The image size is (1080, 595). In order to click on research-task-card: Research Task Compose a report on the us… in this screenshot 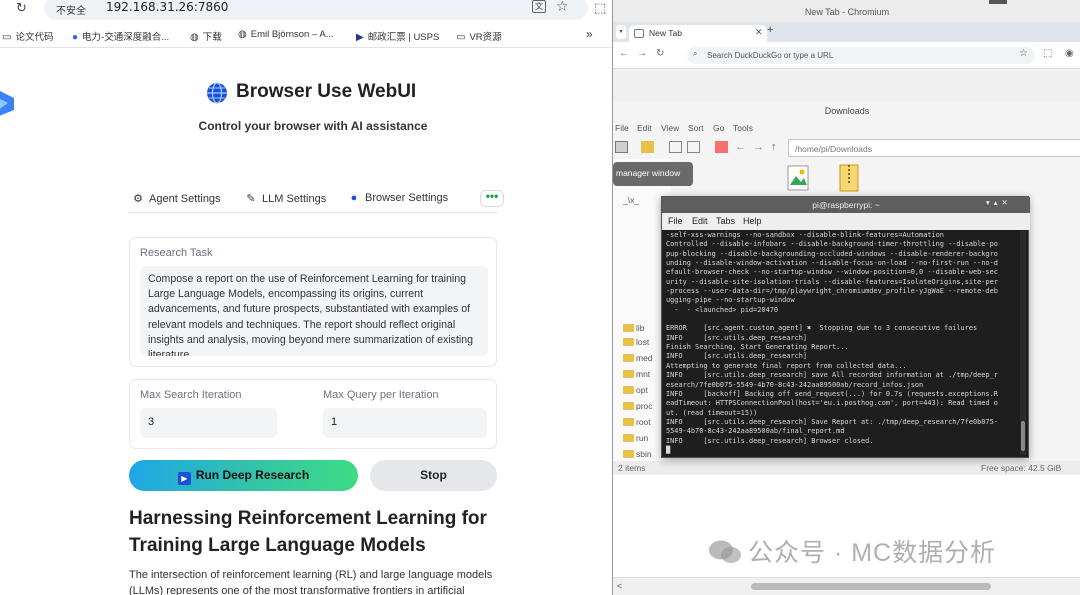, I will do `click(313, 302)`.